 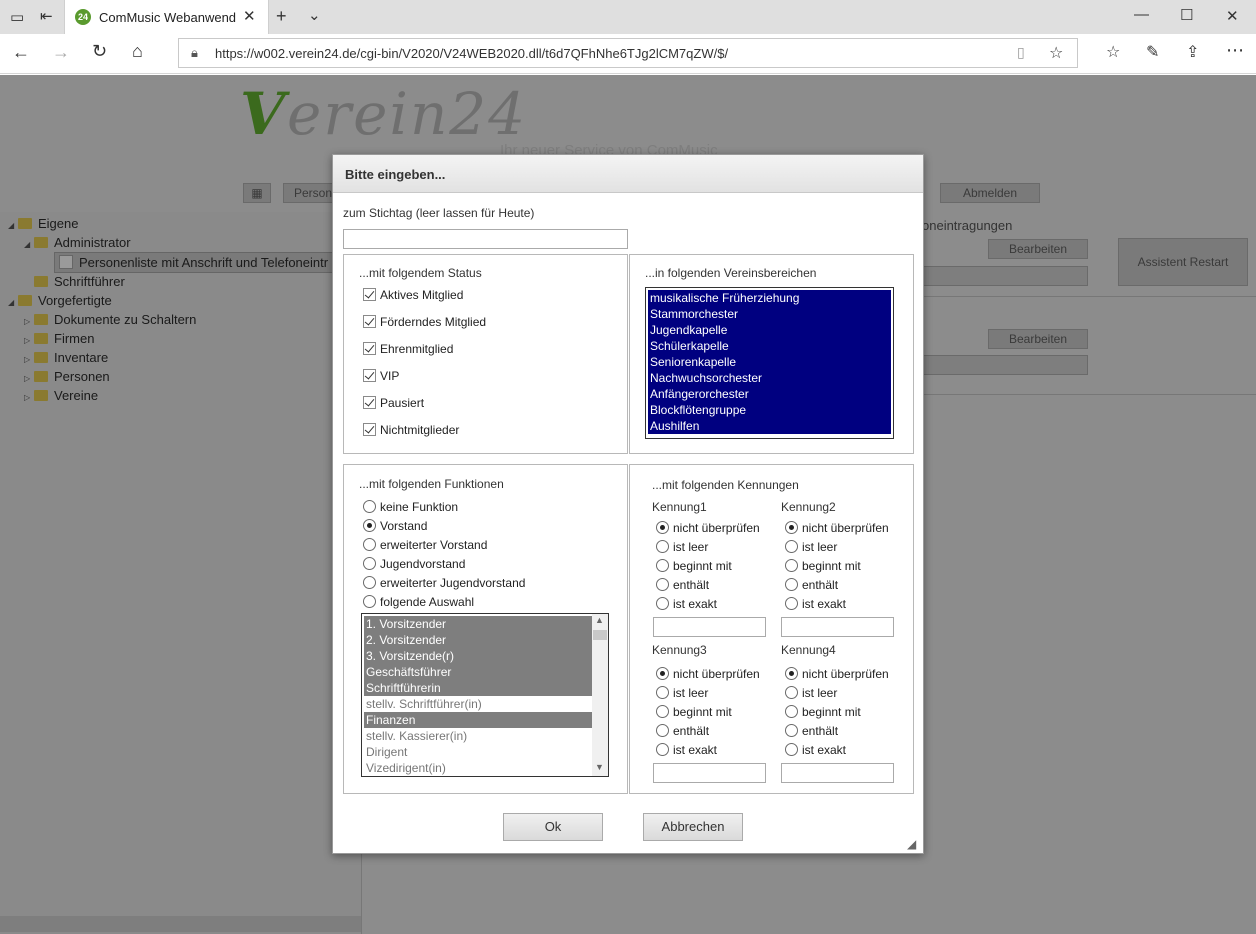 I want to click on vertical-scrollbar: ▲ ▼, so click(x=600, y=695).